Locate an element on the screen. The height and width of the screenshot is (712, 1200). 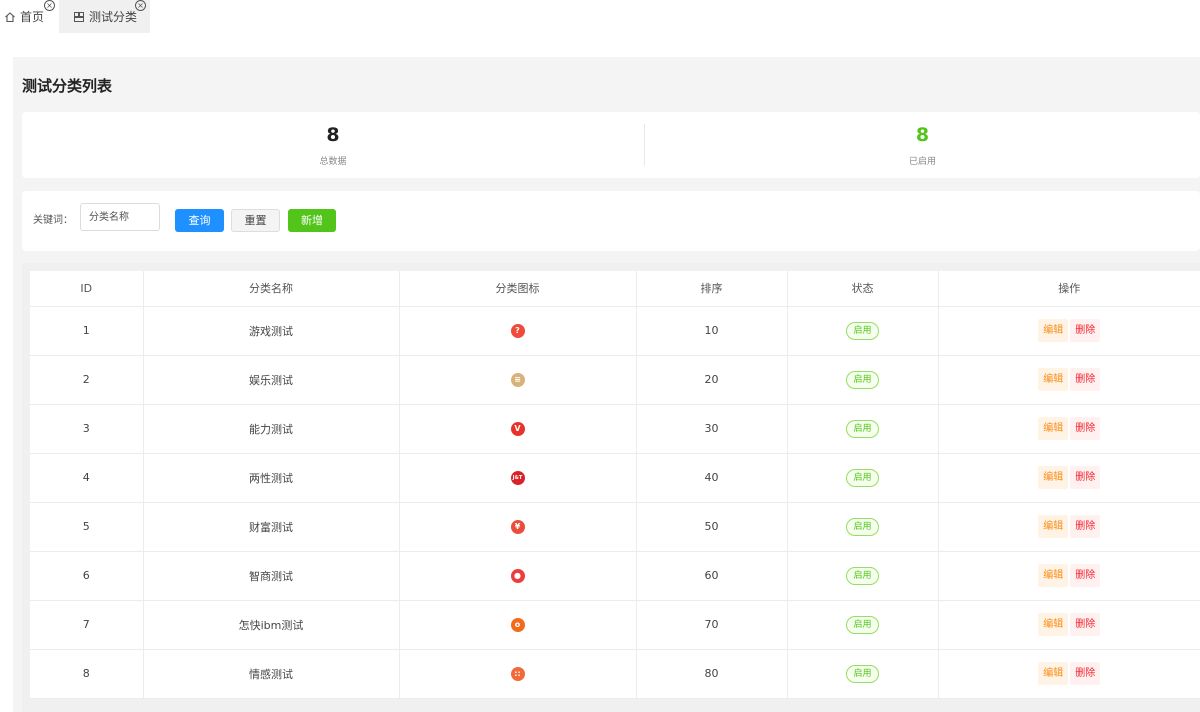
cell-sort: 80 is located at coordinates (712, 674).